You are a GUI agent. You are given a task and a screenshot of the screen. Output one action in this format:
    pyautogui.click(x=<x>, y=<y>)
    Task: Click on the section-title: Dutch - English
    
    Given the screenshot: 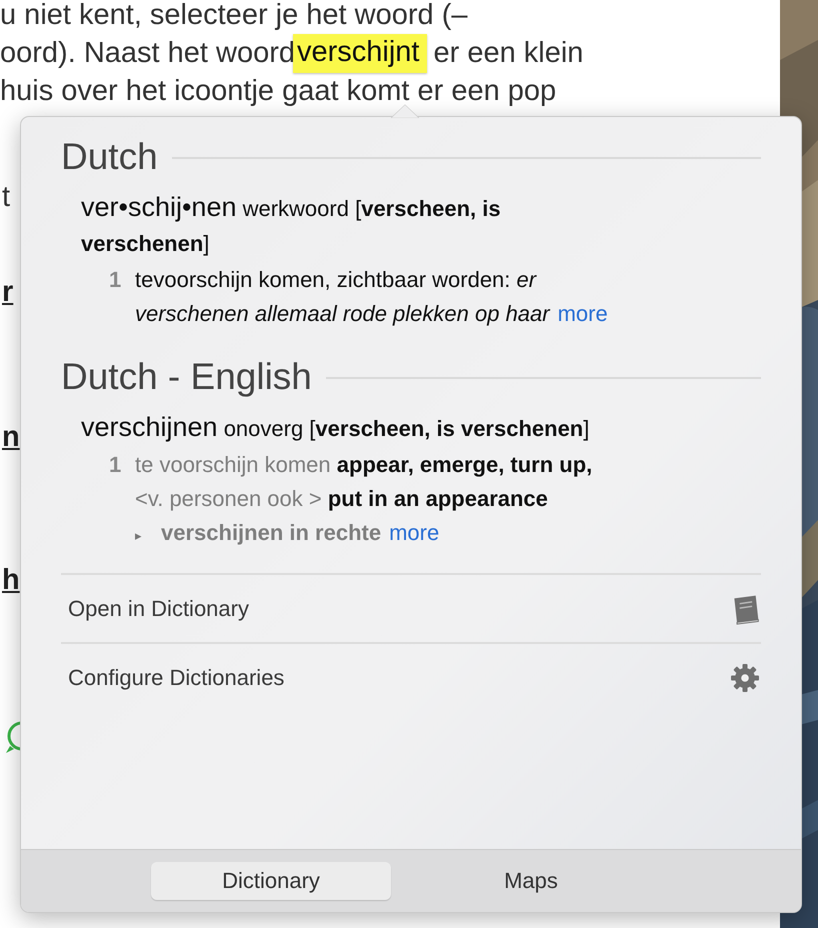 What is the action you would take?
    pyautogui.click(x=186, y=377)
    